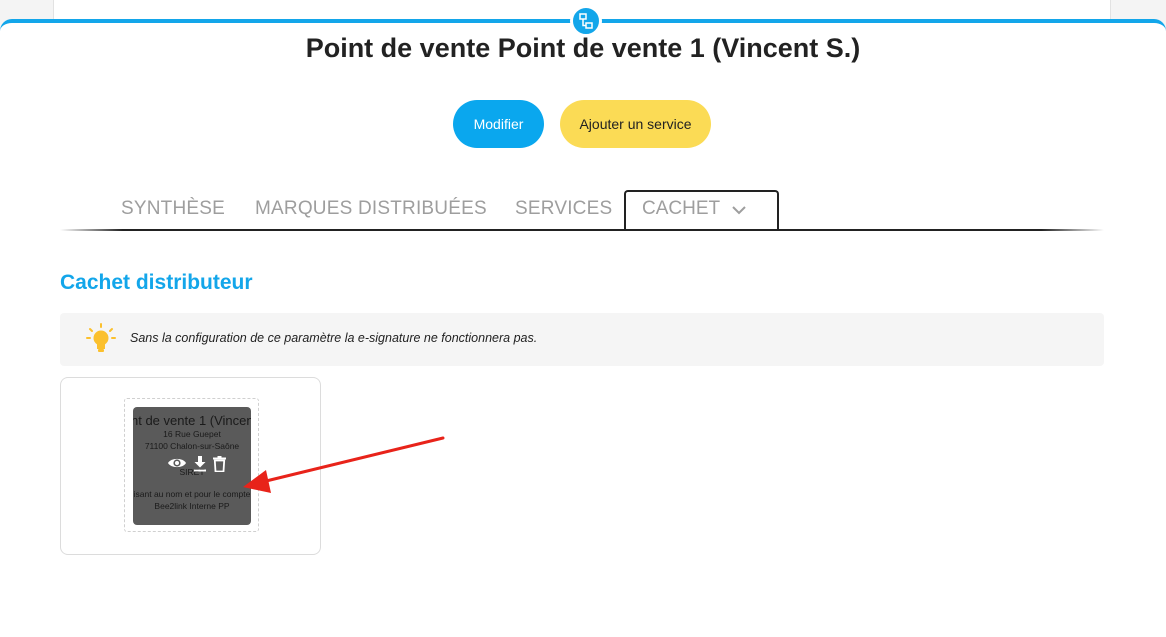 This screenshot has height=637, width=1166. I want to click on eye-icon, so click(177, 466).